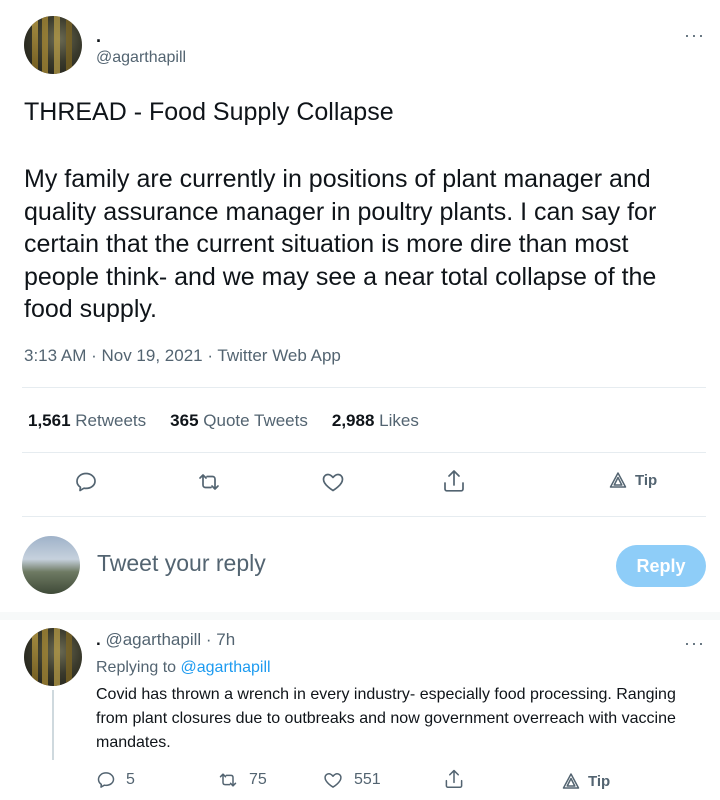  I want to click on reply-like-button: 551, so click(351, 780).